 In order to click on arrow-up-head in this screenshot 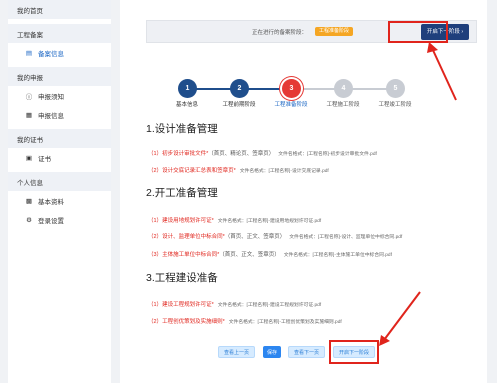, I will do `click(432, 47)`.